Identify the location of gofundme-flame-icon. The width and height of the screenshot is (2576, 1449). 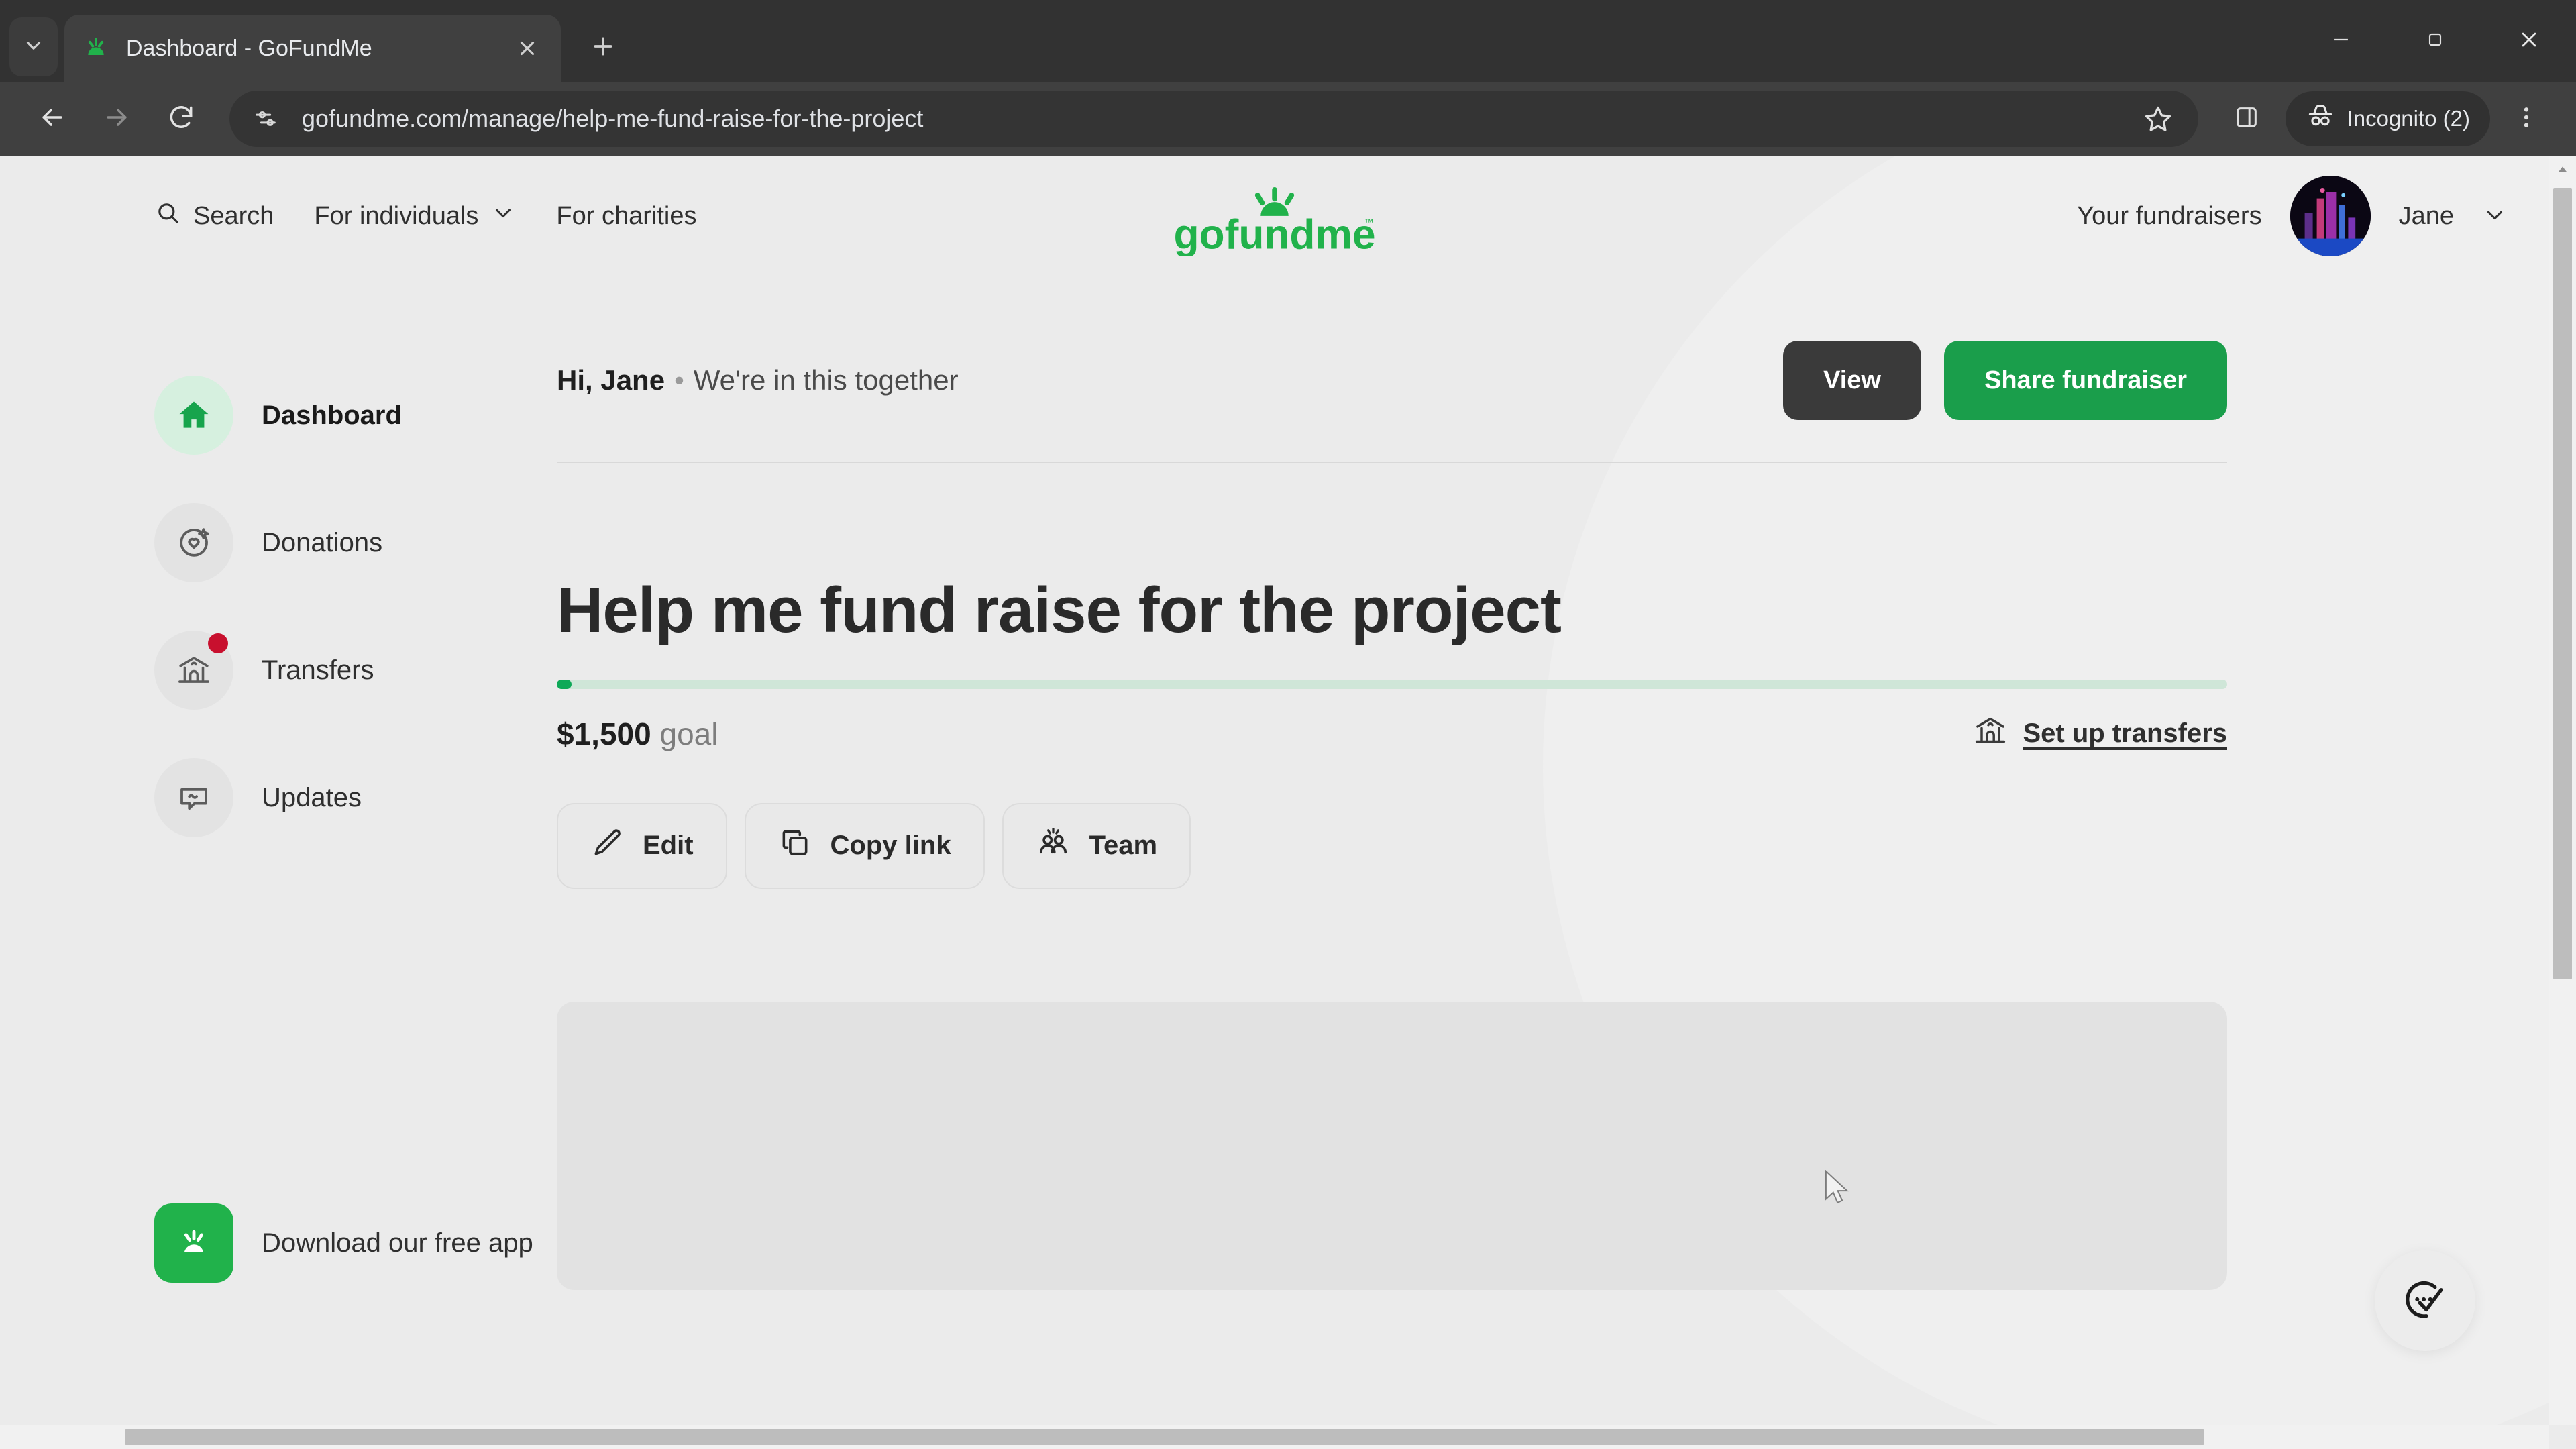
(96, 48).